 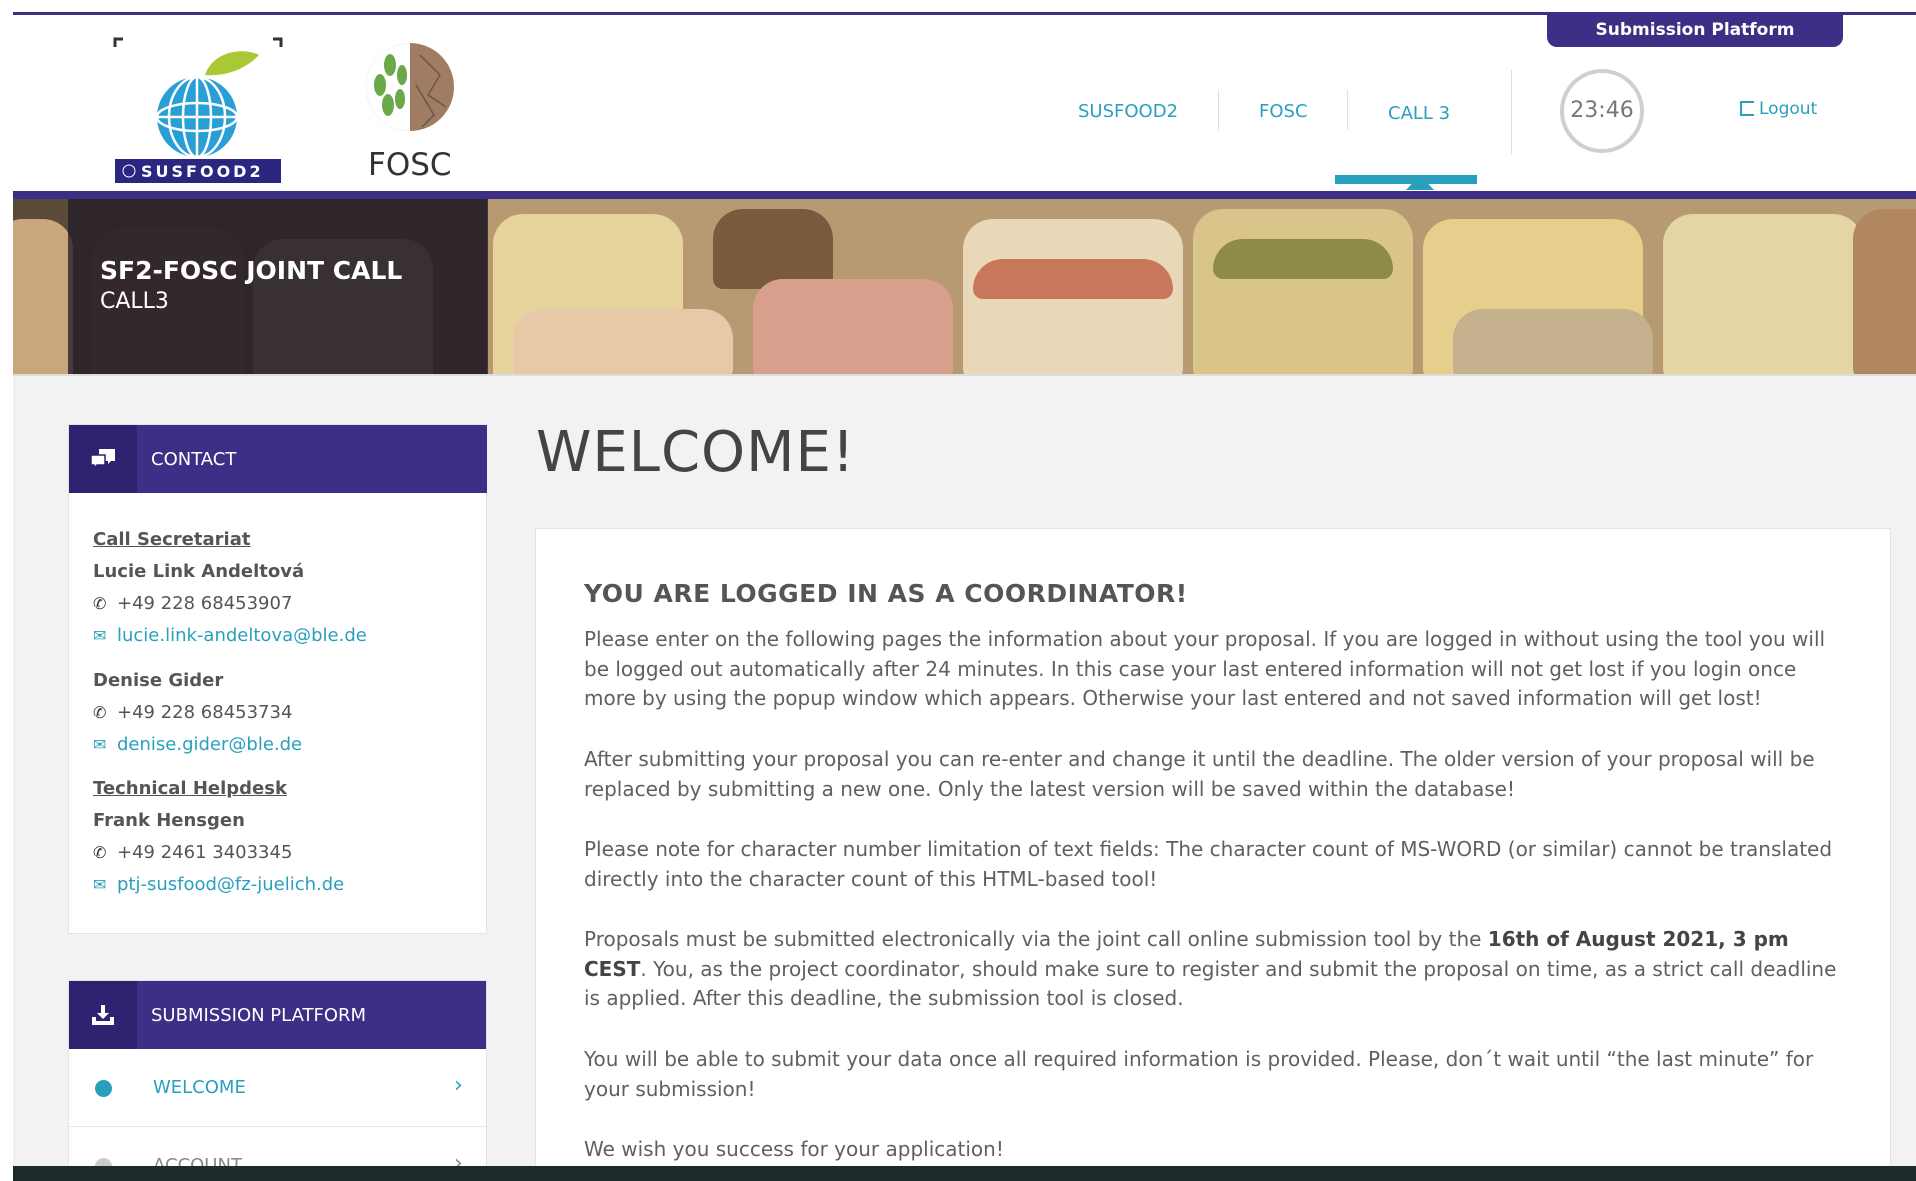 What do you see at coordinates (103, 1015) in the screenshot?
I see `download-icon` at bounding box center [103, 1015].